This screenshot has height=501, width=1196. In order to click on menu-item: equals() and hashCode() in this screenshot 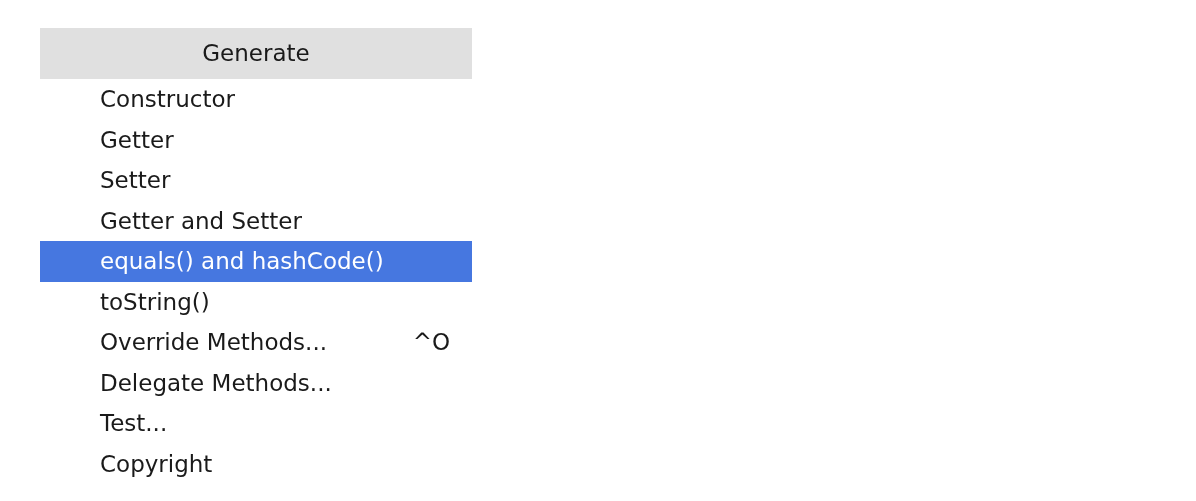, I will do `click(256, 261)`.